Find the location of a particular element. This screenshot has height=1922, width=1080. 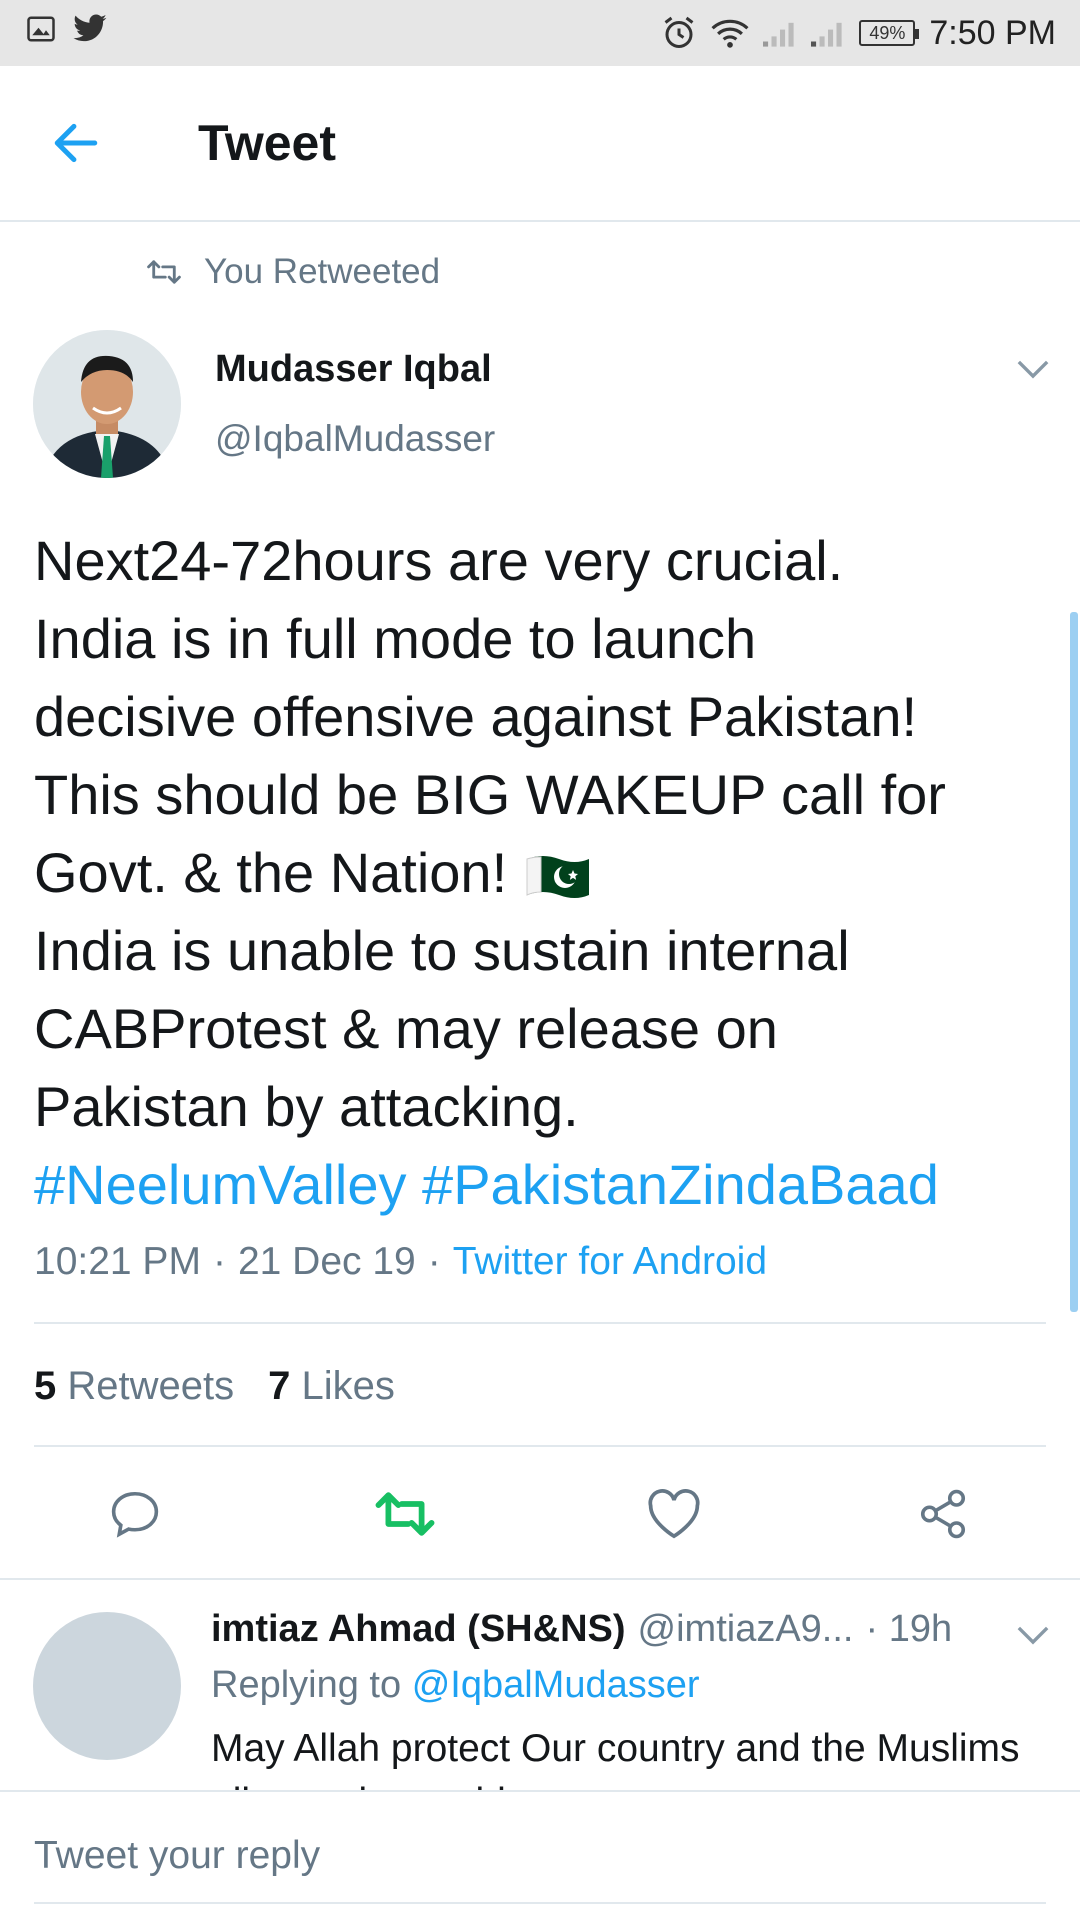

back-arrow-icon is located at coordinates (76, 143).